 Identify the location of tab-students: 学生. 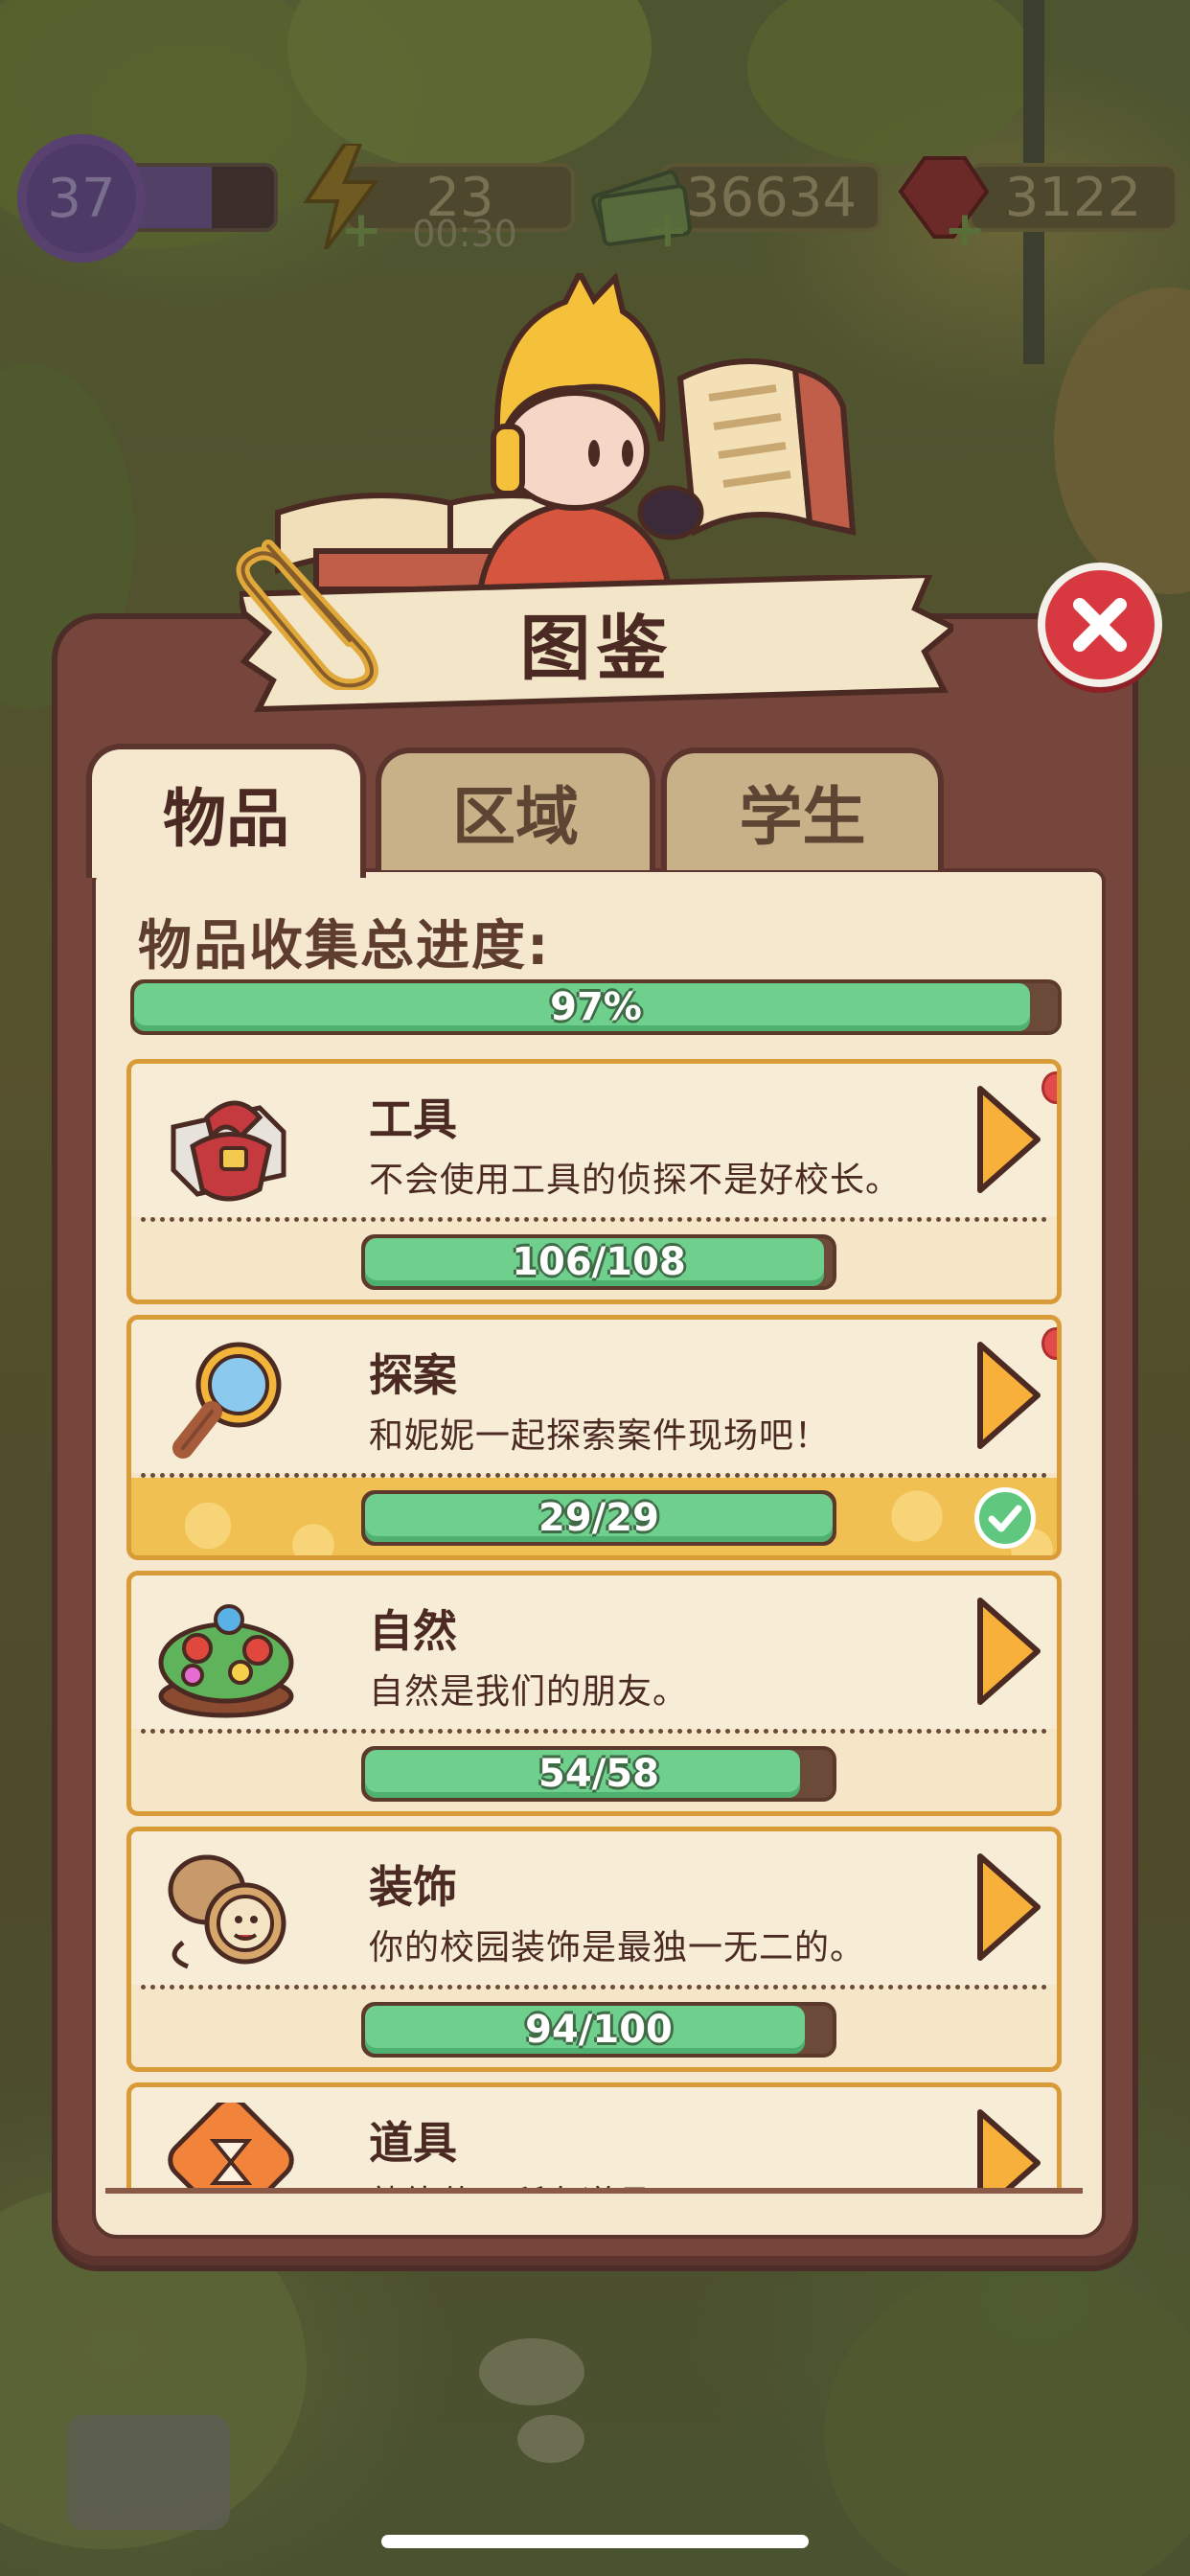
(803, 809).